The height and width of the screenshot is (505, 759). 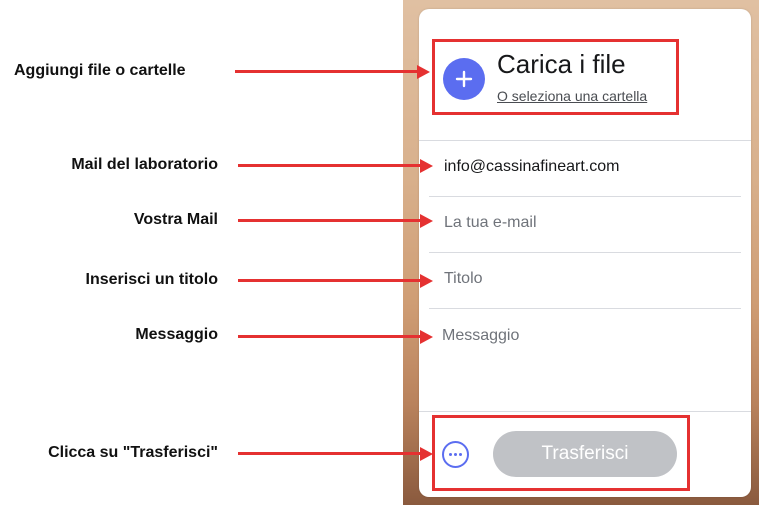 What do you see at coordinates (561, 453) in the screenshot?
I see `highlight-transfer-box` at bounding box center [561, 453].